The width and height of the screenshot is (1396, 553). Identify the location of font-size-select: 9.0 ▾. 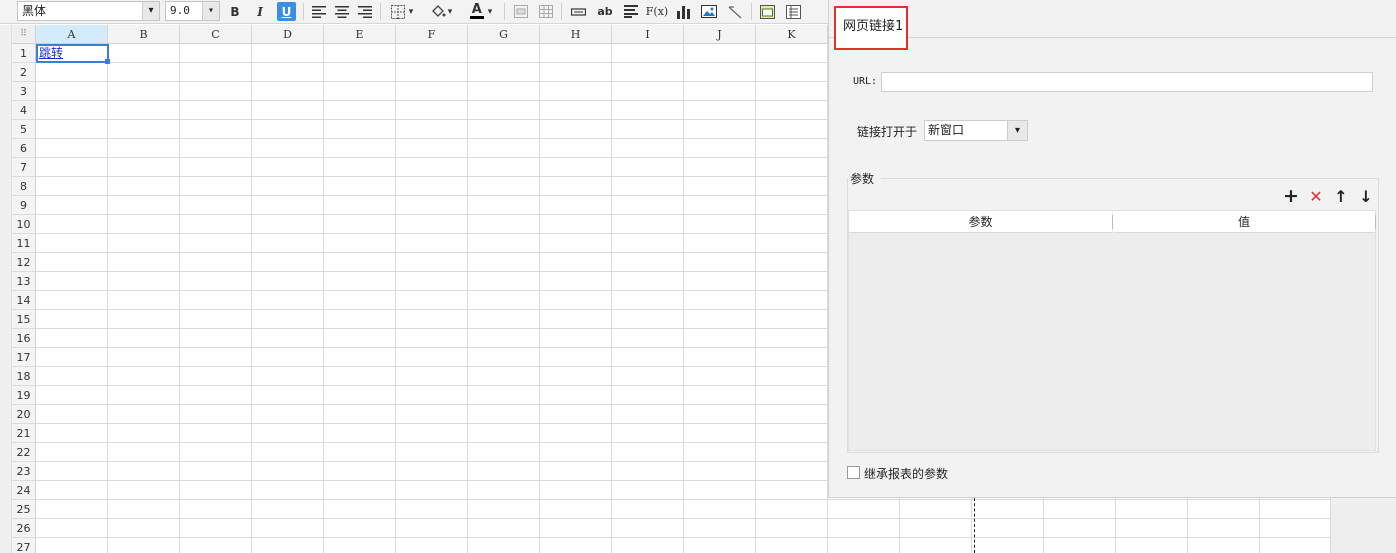
(192, 11).